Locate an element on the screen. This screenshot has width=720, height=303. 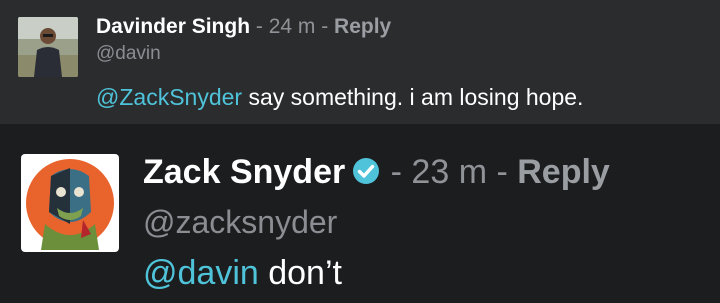
illustrated-zombie-avatar-icon is located at coordinates (70, 203).